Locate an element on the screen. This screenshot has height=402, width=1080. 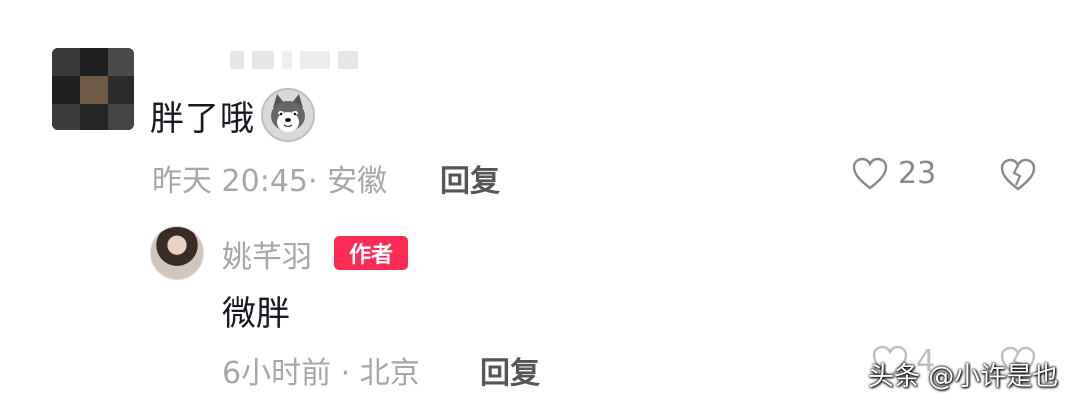
comment-text: 胖了哦 is located at coordinates (232, 115).